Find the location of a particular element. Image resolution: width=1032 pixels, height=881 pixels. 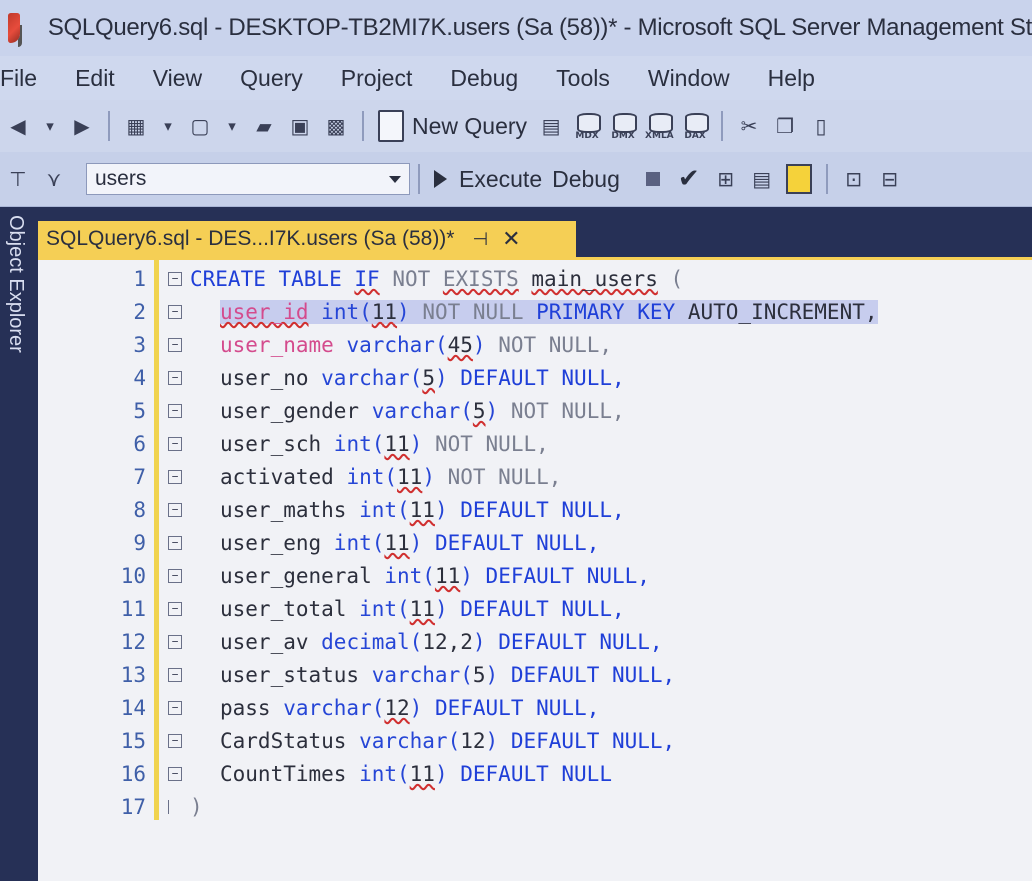

new-project-dropdown-icon: ▾ is located at coordinates (168, 126).